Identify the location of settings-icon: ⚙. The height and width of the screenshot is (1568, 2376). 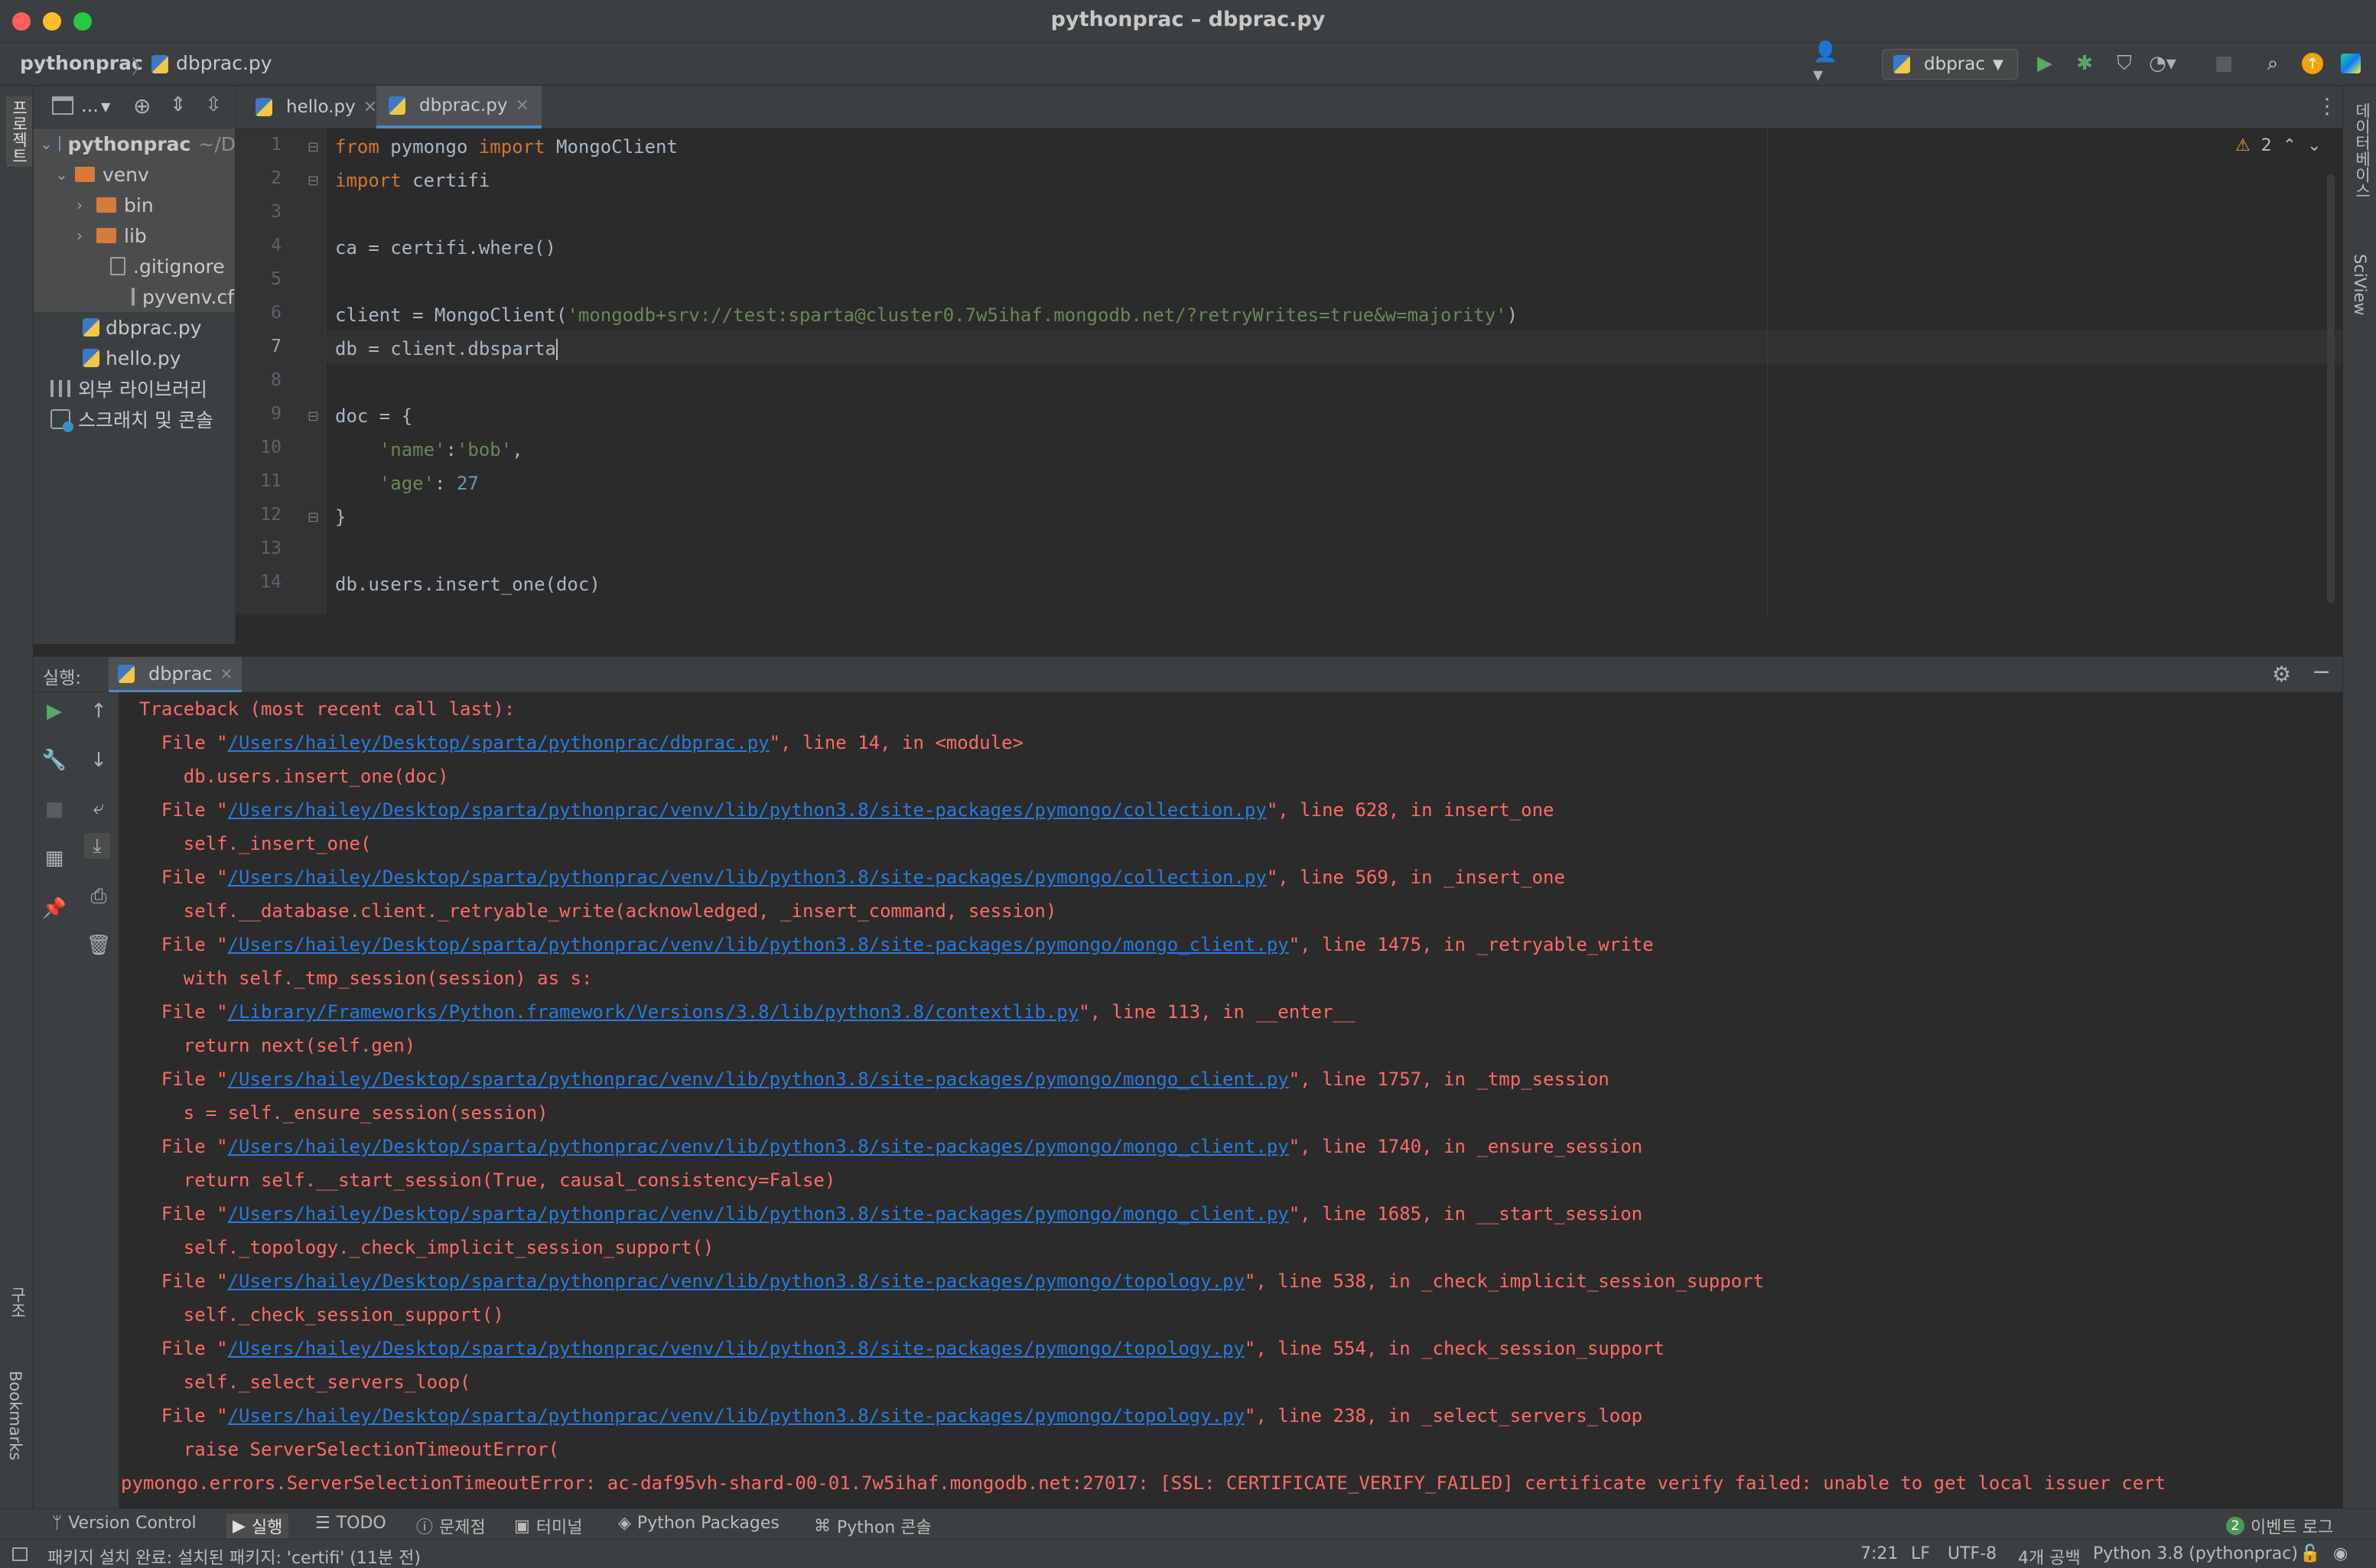
(2282, 675).